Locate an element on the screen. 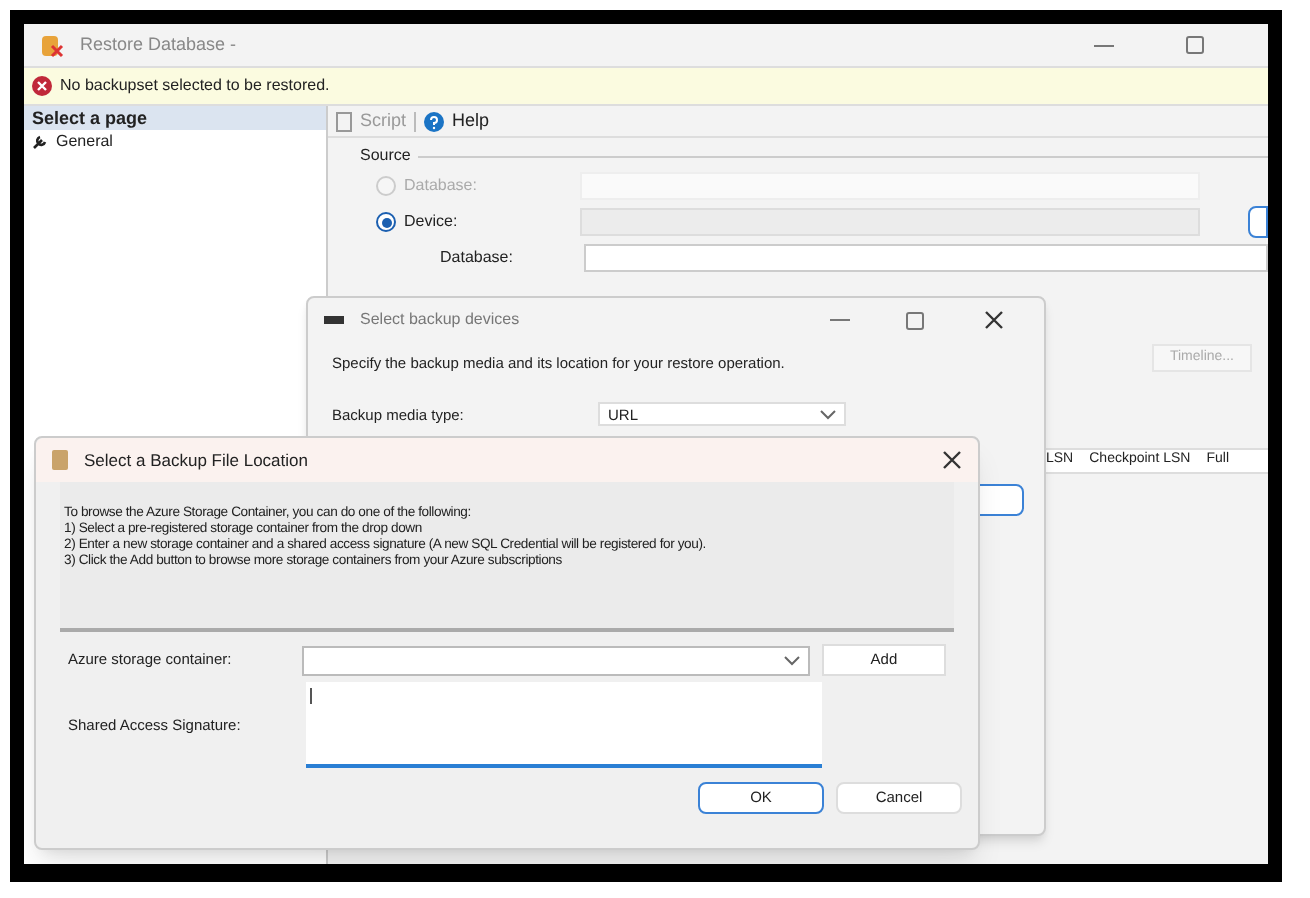 This screenshot has width=1310, height=898. dialog-title: Select a Backup File Location is located at coordinates (196, 460).